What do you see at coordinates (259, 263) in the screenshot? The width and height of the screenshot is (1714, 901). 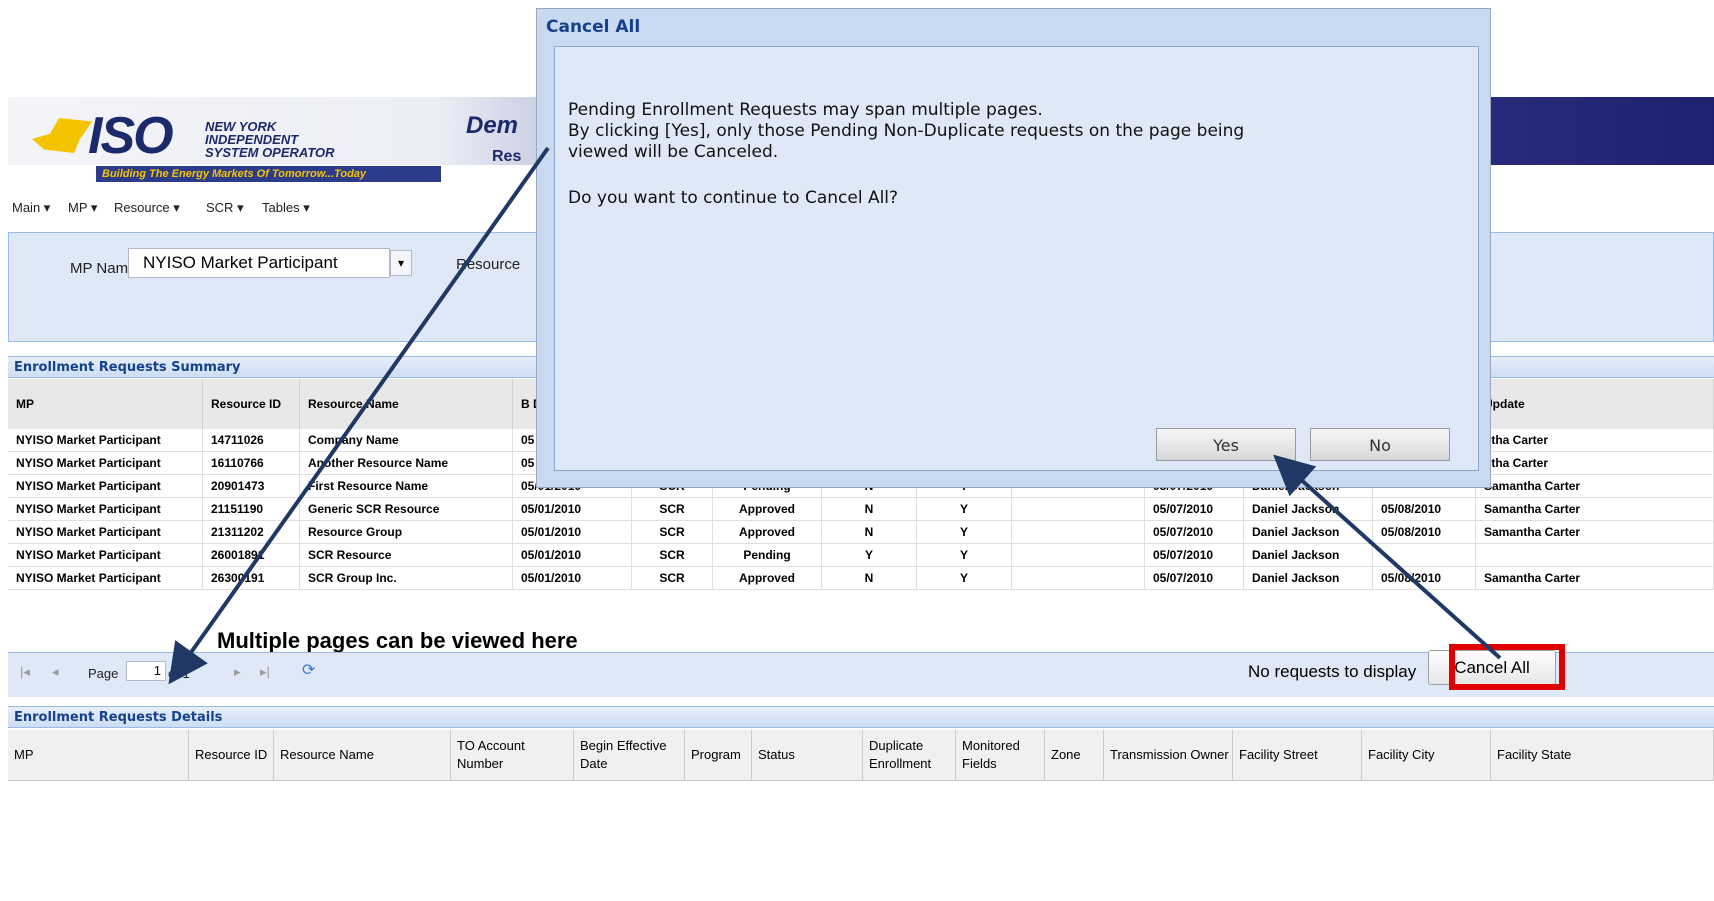 I see `mp-name-select: NYISO Market Participant` at bounding box center [259, 263].